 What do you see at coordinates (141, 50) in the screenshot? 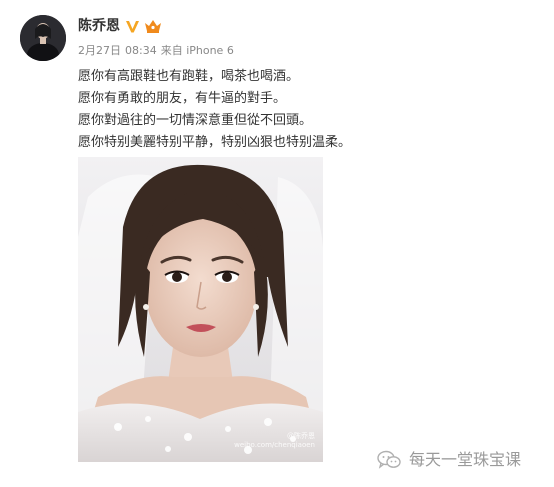
I see `post-time: 08:34` at bounding box center [141, 50].